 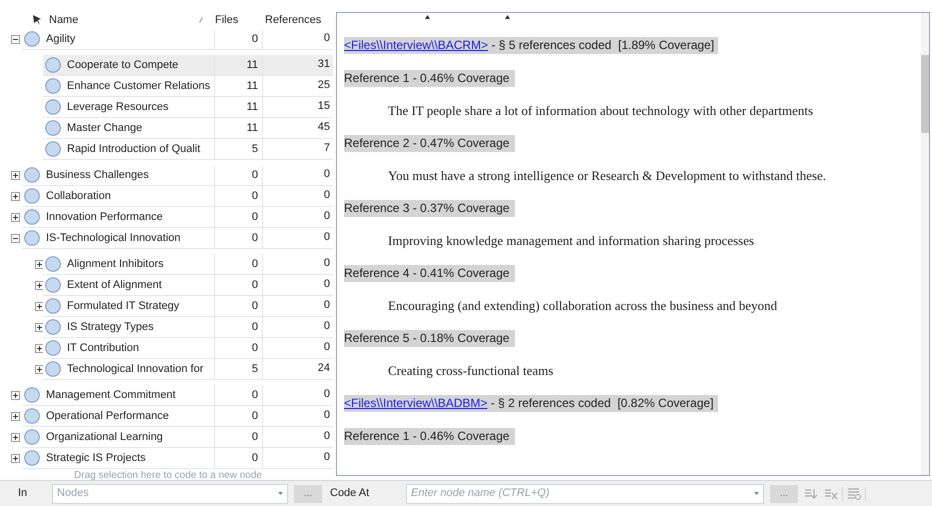 What do you see at coordinates (531, 45) in the screenshot?
I see `source-header: <Files\\Interview\\BACRM> - § 5 references coded [1.89% Coverage]` at bounding box center [531, 45].